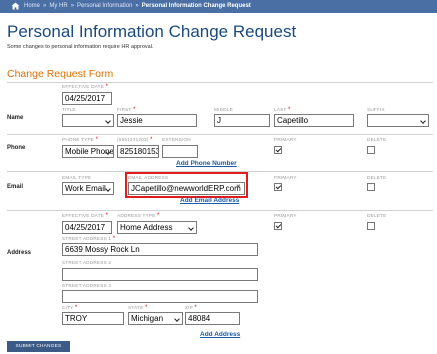 Image resolution: width=437 pixels, height=354 pixels. Describe the element at coordinates (278, 187) in the screenshot. I see `email-primary-checkbox` at that location.